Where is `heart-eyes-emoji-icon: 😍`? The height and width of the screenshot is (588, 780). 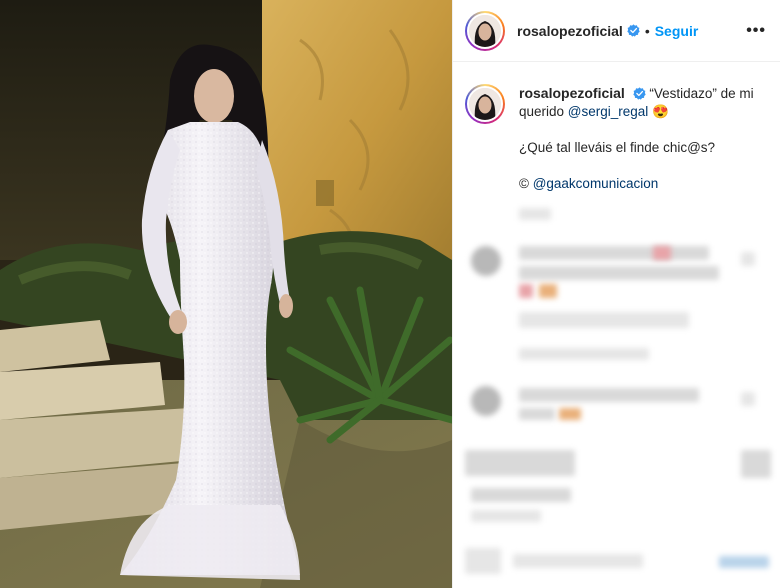 heart-eyes-emoji-icon: 😍 is located at coordinates (660, 111).